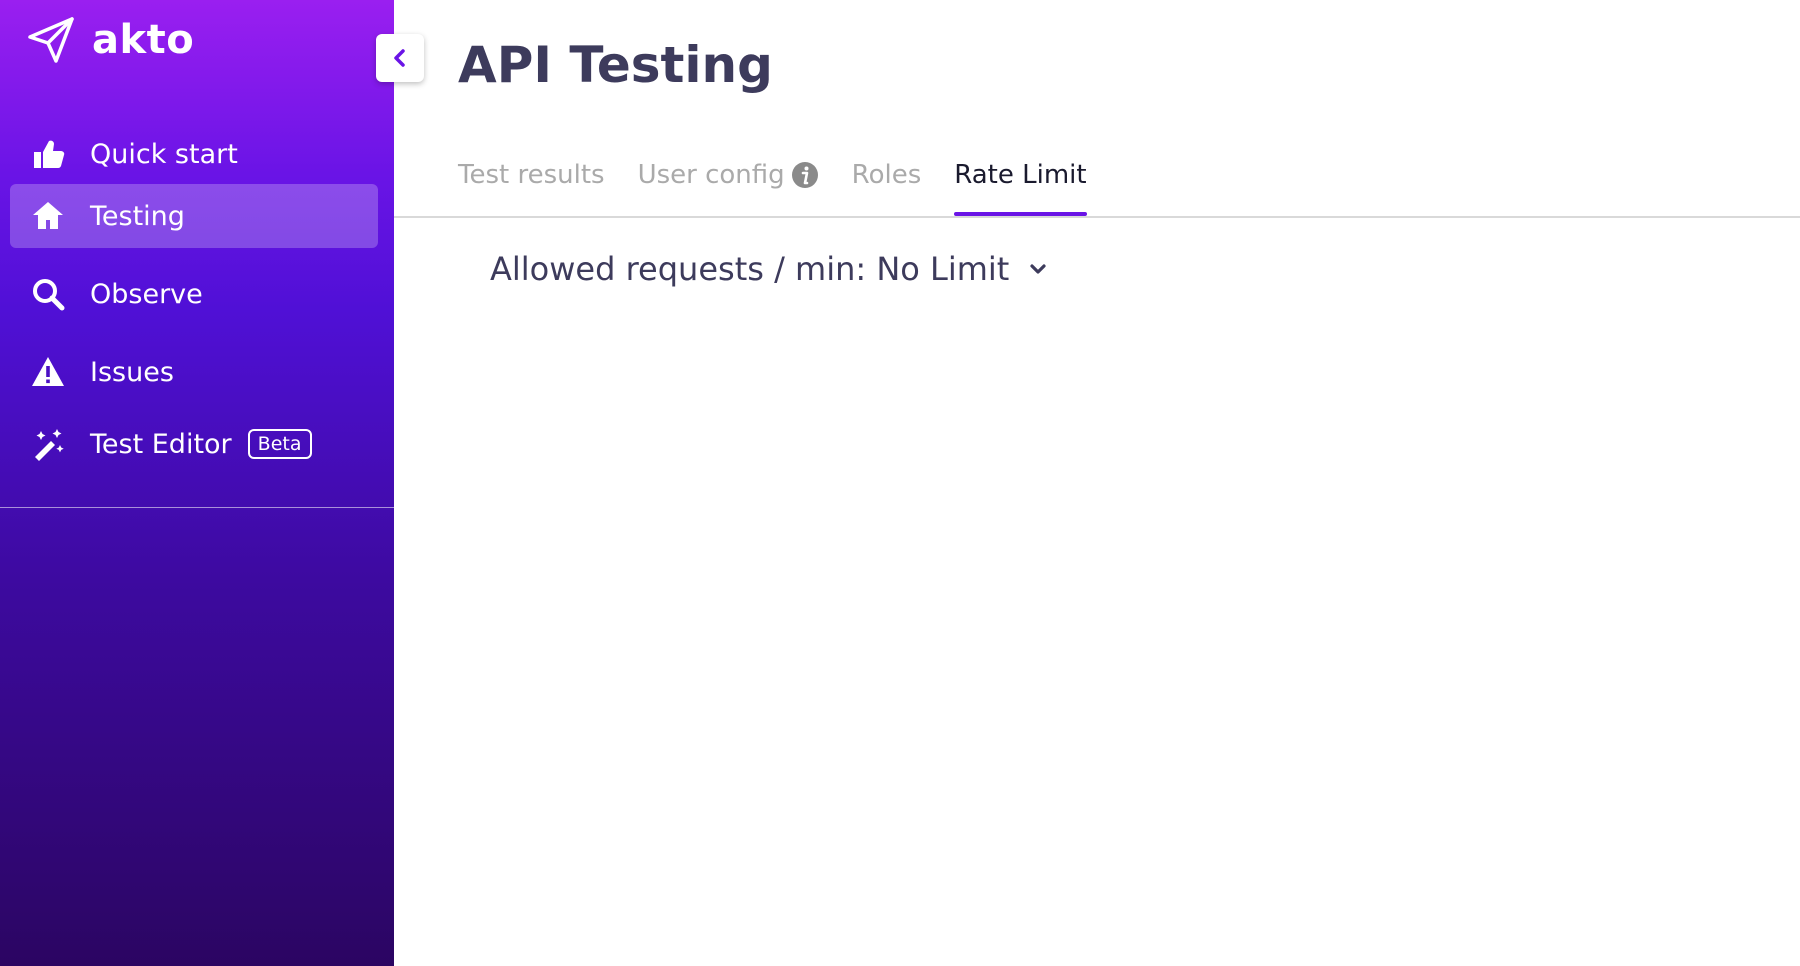 This screenshot has height=966, width=1800. I want to click on page-title: API Testing, so click(615, 65).